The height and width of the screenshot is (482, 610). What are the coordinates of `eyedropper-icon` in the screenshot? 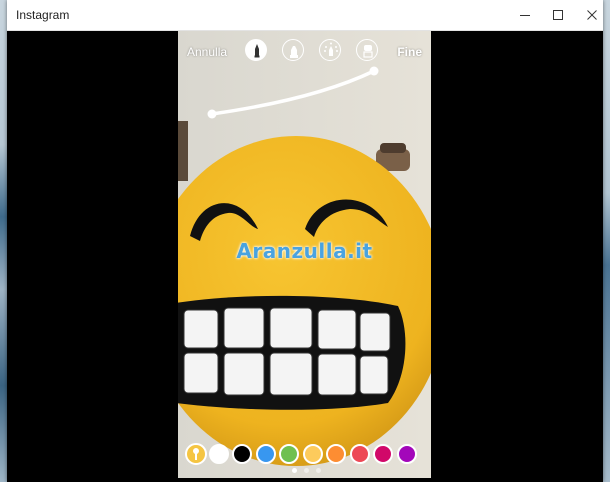 It's located at (196, 454).